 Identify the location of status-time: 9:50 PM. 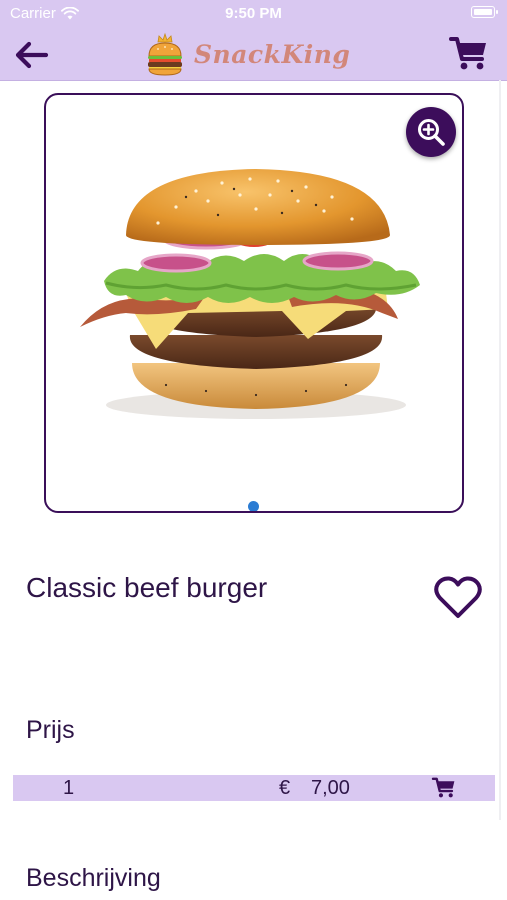
(253, 13).